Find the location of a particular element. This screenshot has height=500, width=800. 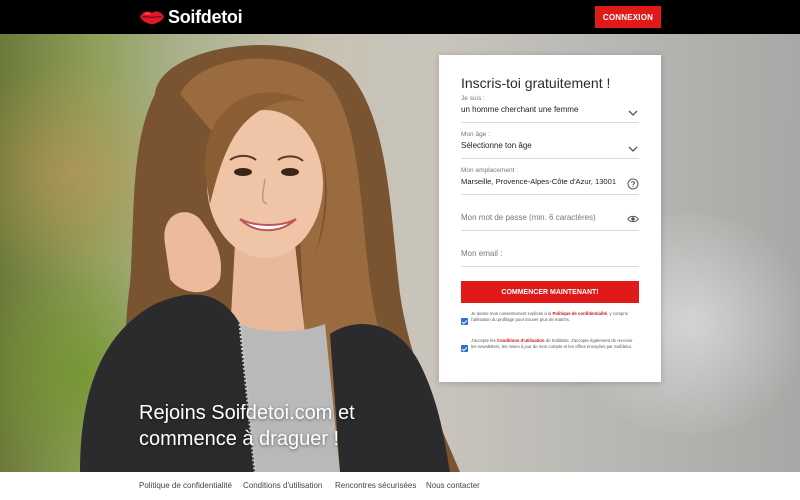

brand-logo: Soifdetoi is located at coordinates (191, 16).